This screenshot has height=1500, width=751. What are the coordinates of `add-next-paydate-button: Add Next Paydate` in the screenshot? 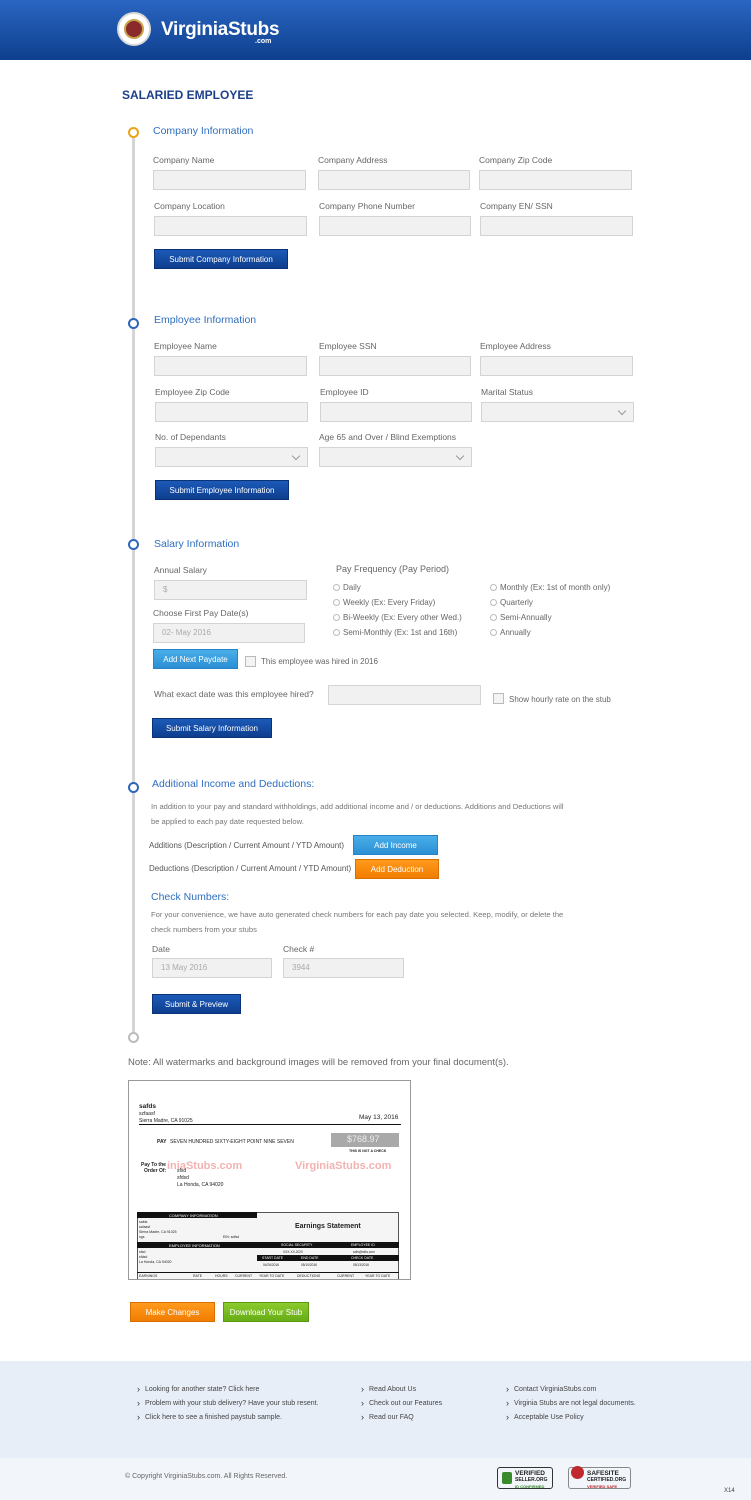 It's located at (195, 659).